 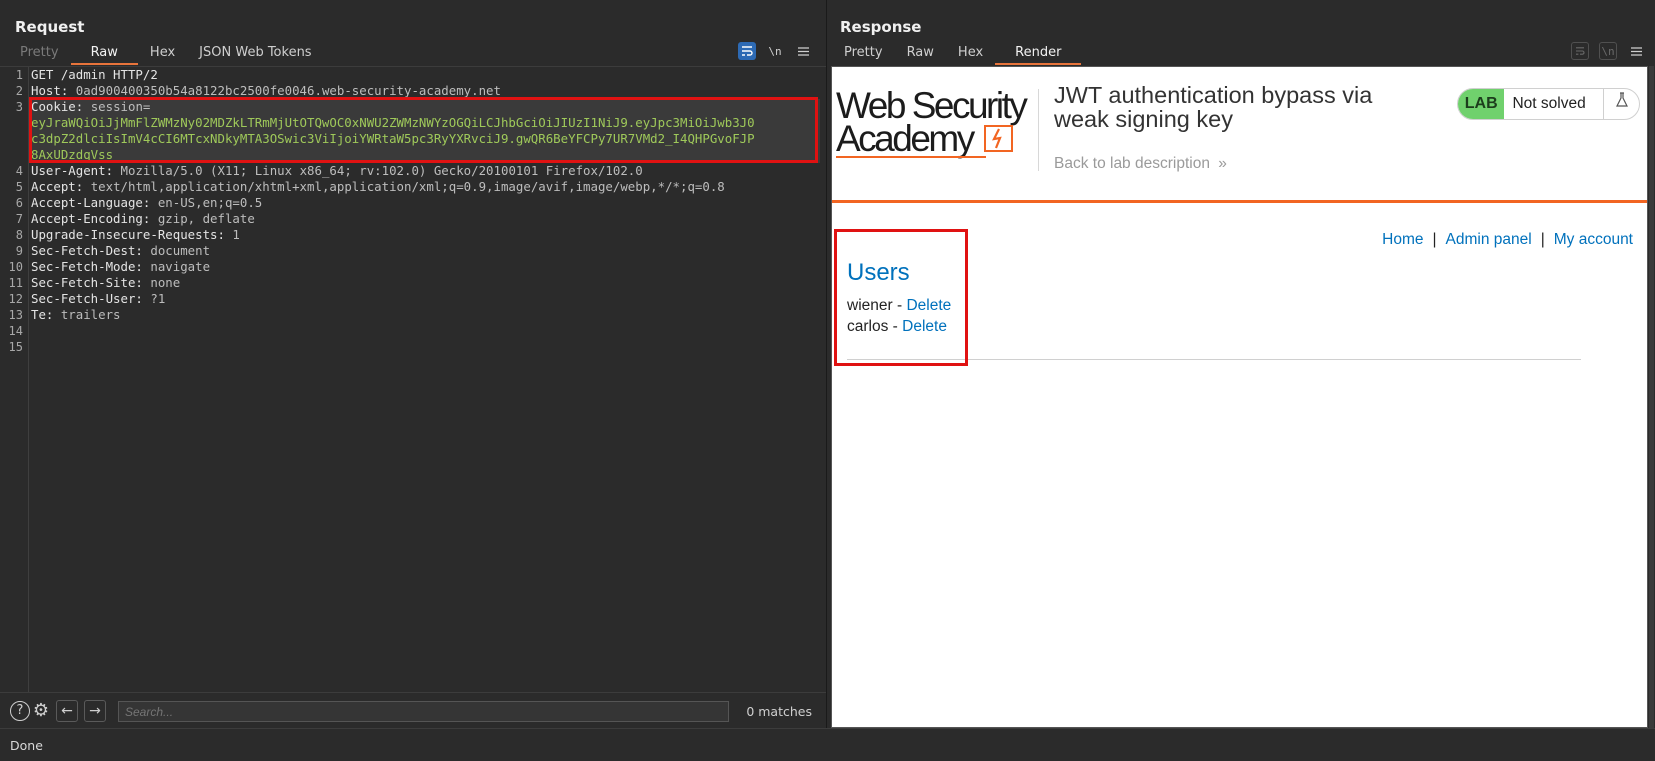 What do you see at coordinates (90, 314) in the screenshot?
I see `header-value: trailers` at bounding box center [90, 314].